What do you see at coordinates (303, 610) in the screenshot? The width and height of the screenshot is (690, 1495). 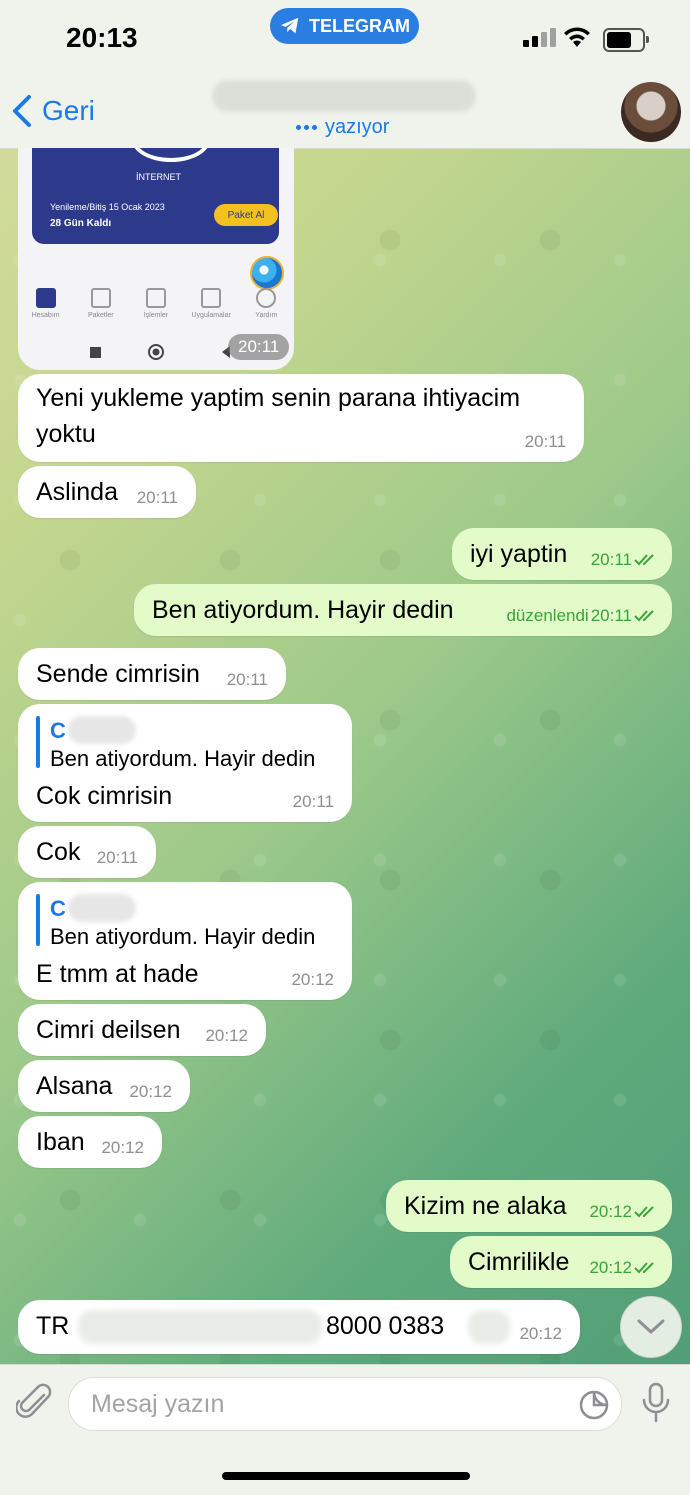 I see `message-text: Ben atiyordum. Hayir dedin` at bounding box center [303, 610].